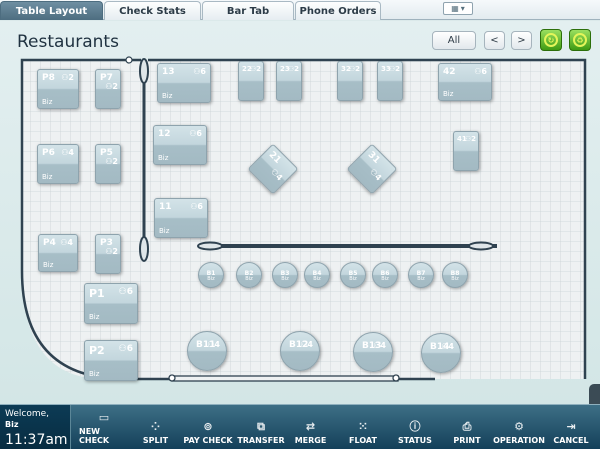  Describe the element at coordinates (249, 275) in the screenshot. I see `bar-seat-b2: B2 Biz` at that location.